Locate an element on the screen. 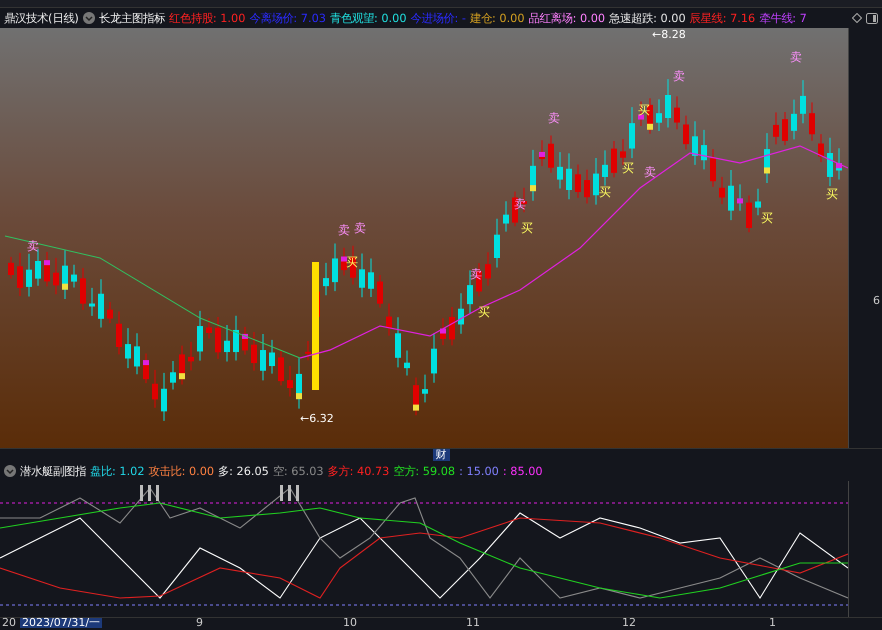 Image resolution: width=882 pixels, height=630 pixels. indicator-reading: 建仓: 0.00 is located at coordinates (497, 18).